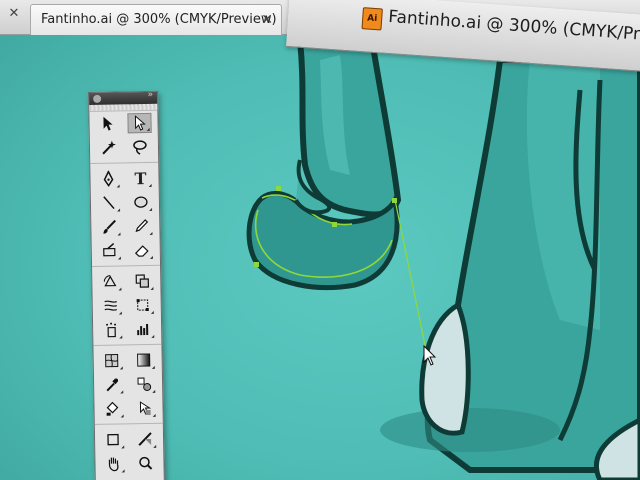 The height and width of the screenshot is (480, 640). What do you see at coordinates (141, 226) in the screenshot?
I see `pencil-tool-icon` at bounding box center [141, 226].